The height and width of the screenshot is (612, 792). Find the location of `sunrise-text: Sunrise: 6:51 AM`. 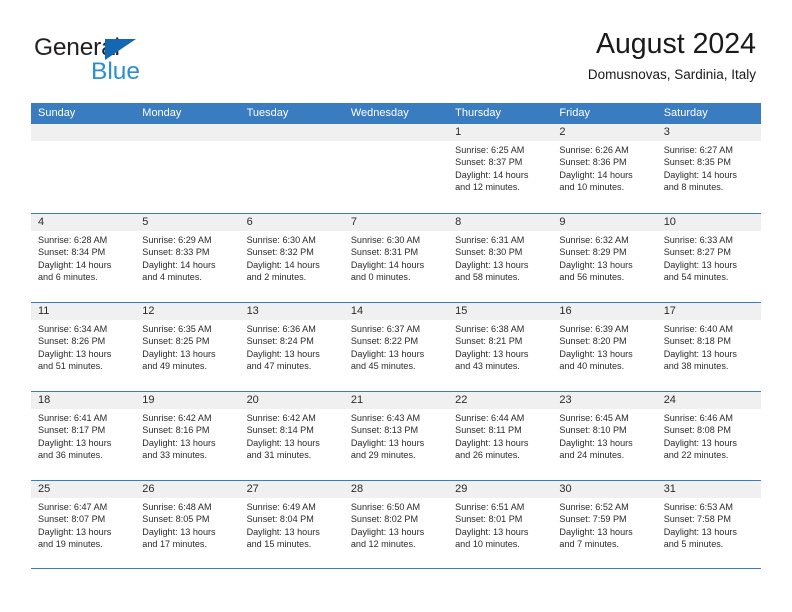

sunrise-text: Sunrise: 6:51 AM is located at coordinates (490, 507).